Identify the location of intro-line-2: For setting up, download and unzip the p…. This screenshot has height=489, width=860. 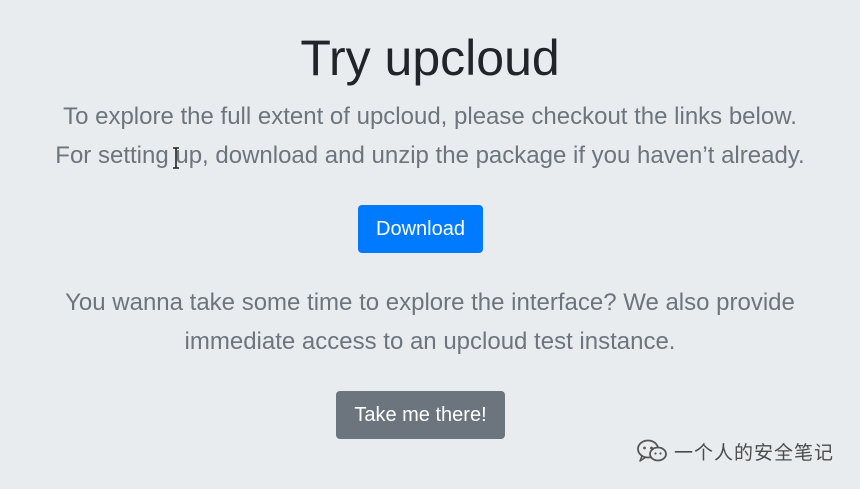
(430, 155).